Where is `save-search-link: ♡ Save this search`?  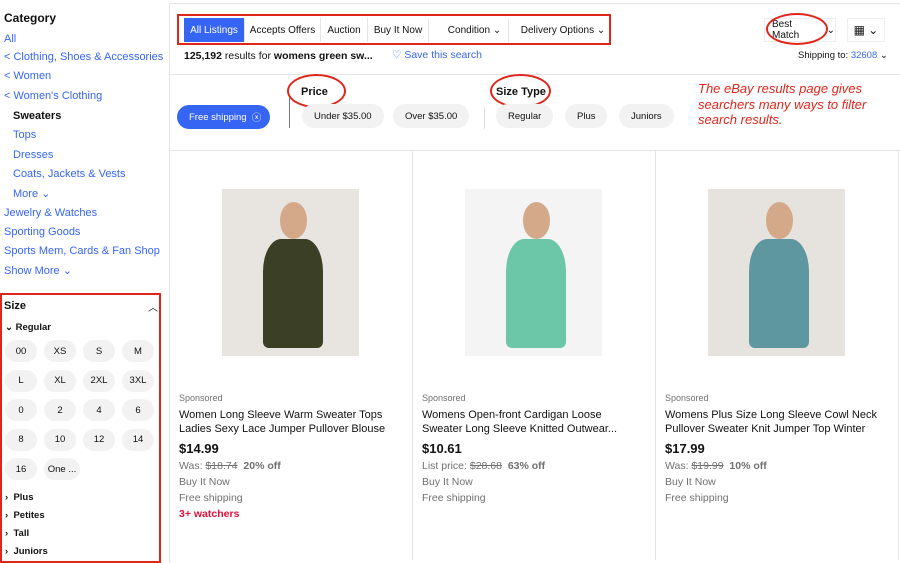 save-search-link: ♡ Save this search is located at coordinates (437, 55).